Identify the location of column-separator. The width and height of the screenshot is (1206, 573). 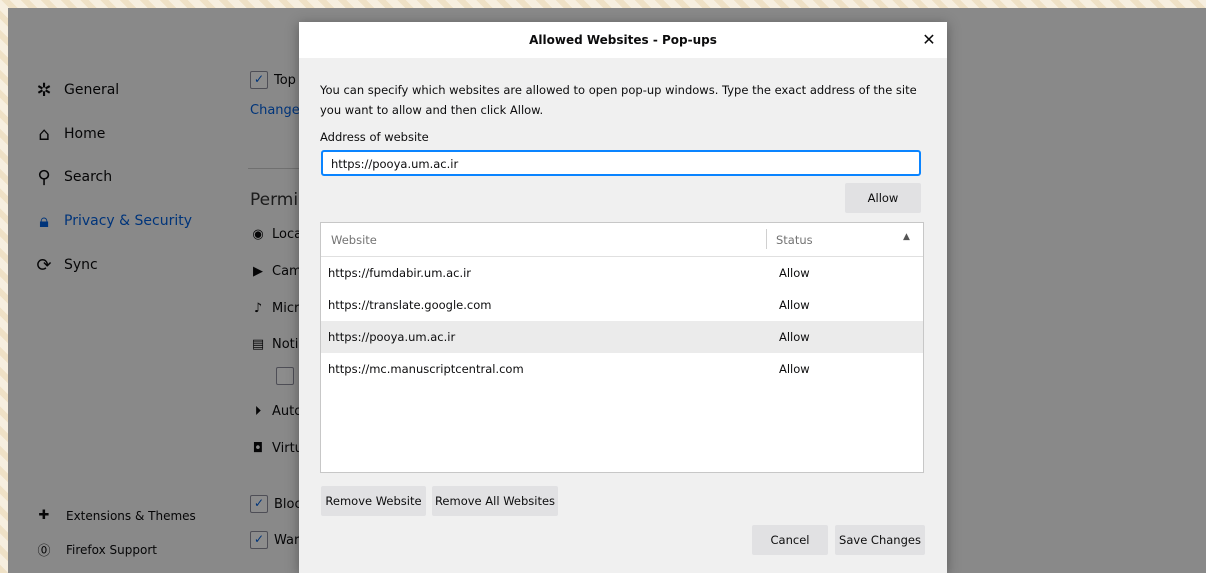
(766, 239).